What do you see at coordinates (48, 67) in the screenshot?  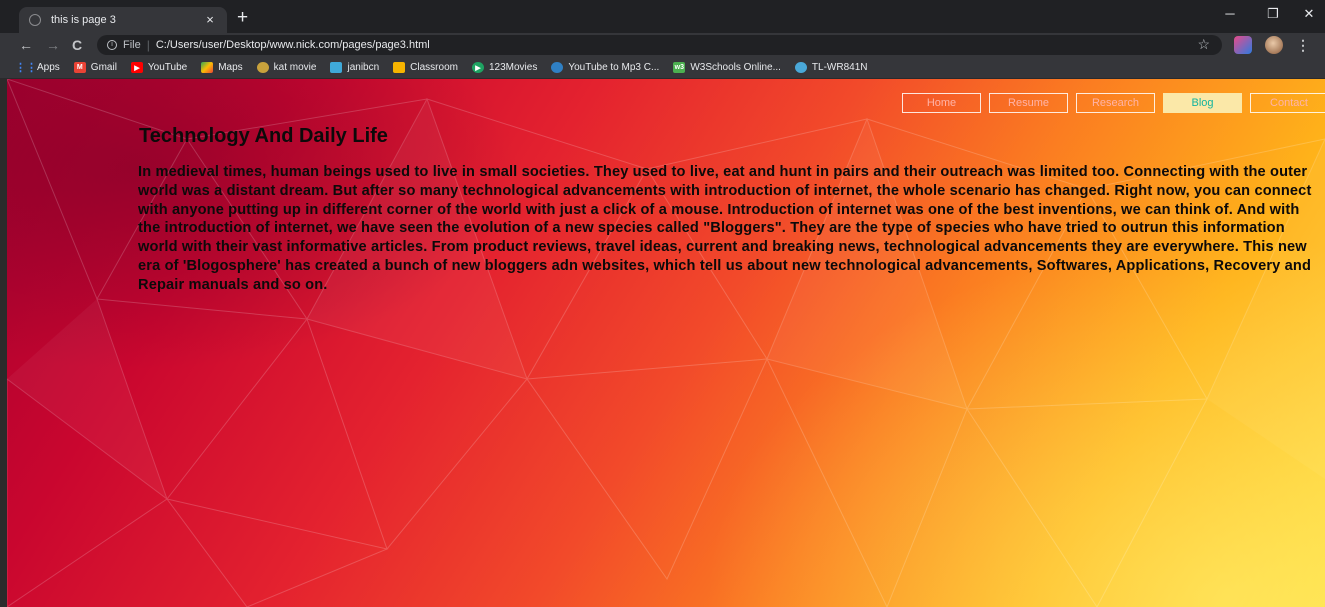 I see `bookmark-label: Apps` at bounding box center [48, 67].